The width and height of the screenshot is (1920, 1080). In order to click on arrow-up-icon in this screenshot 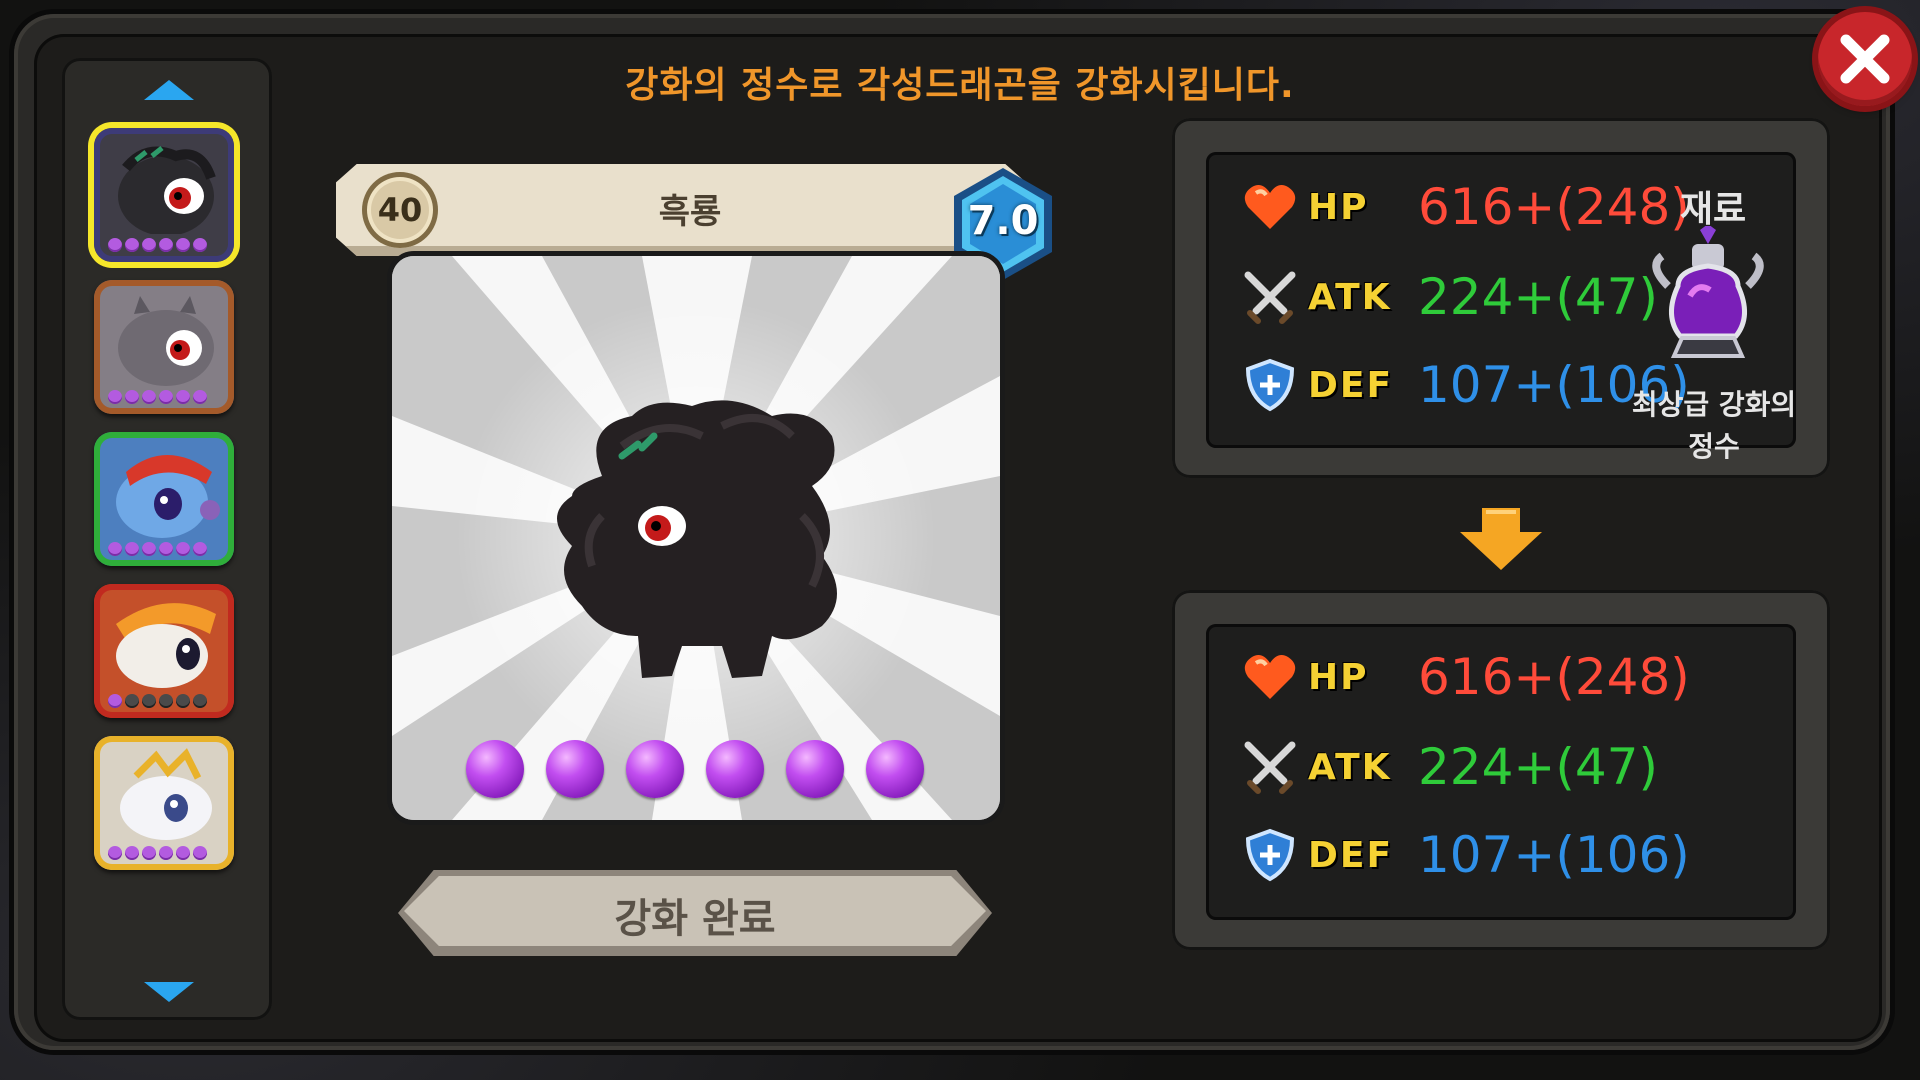, I will do `click(169, 90)`.